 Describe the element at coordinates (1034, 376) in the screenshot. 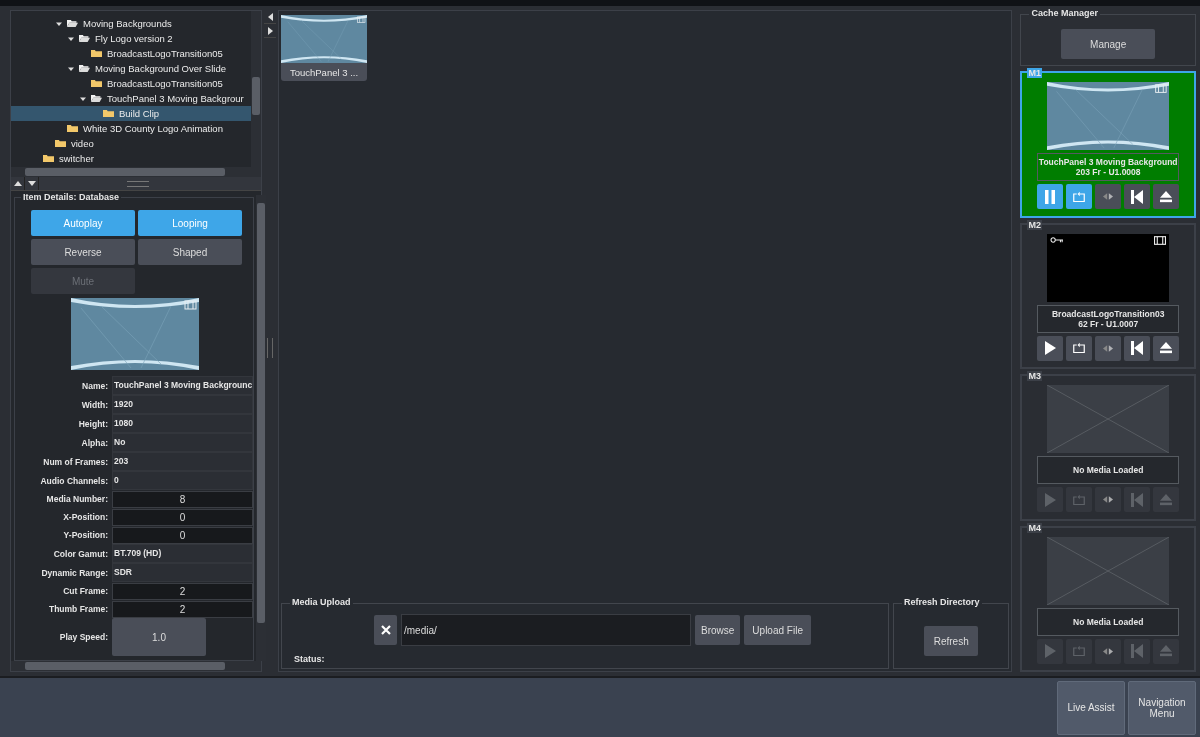

I see `player-label: M3` at that location.